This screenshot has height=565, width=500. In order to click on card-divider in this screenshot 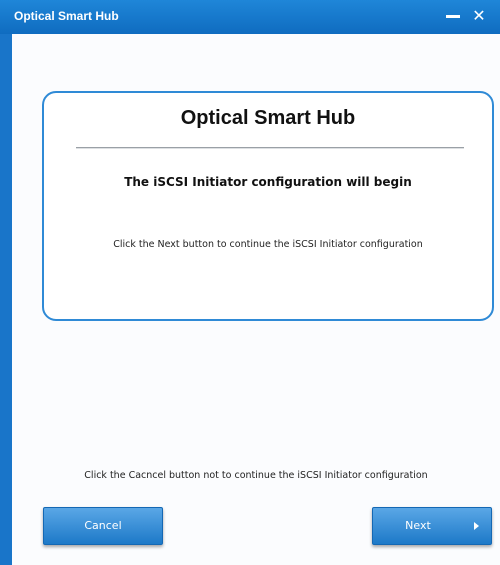, I will do `click(270, 148)`.